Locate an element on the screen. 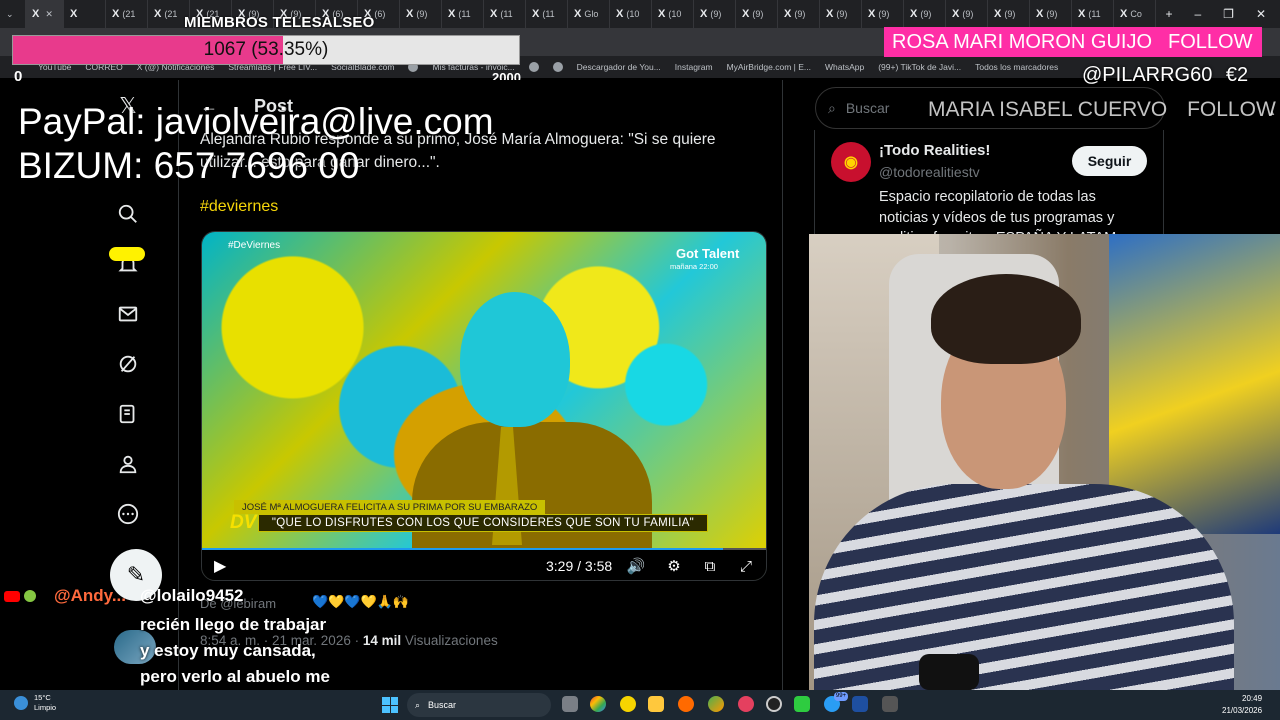  browser-tab: X Glo is located at coordinates (589, 14).